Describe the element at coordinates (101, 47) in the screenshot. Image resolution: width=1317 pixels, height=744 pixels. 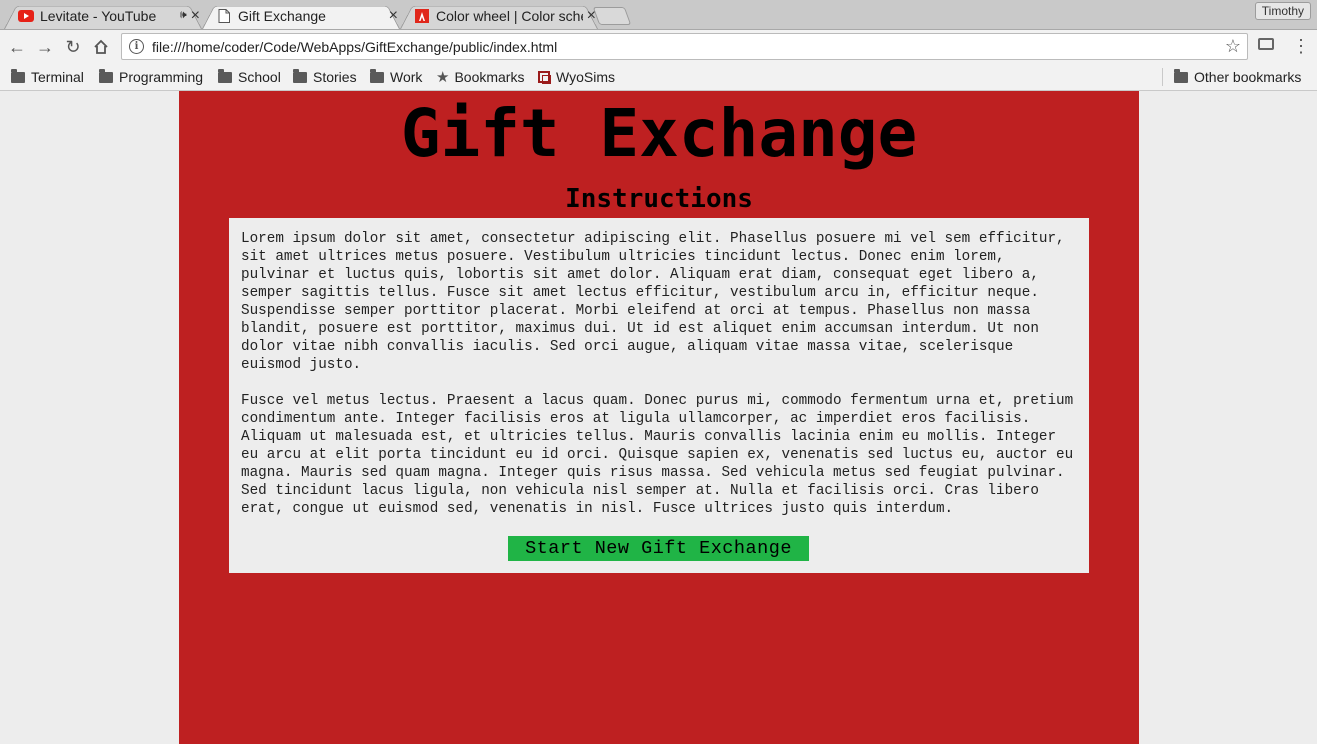
I see `home-icon` at that location.